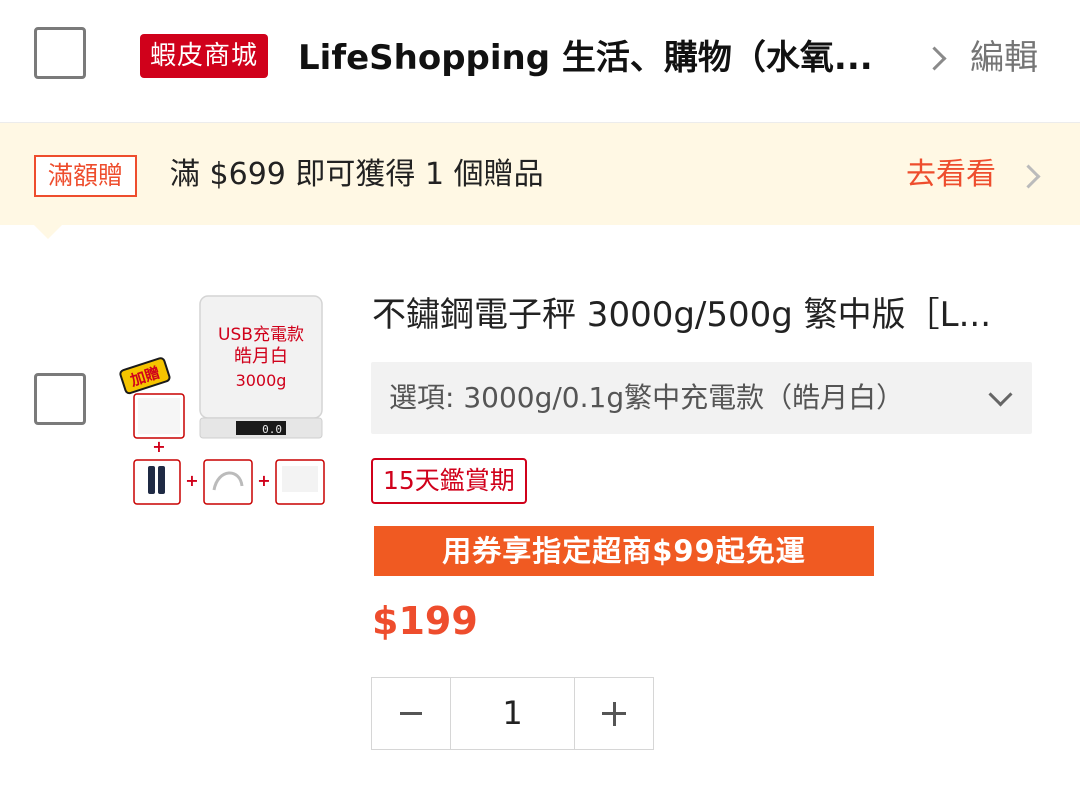  I want to click on product-select-checkbox, so click(60, 399).